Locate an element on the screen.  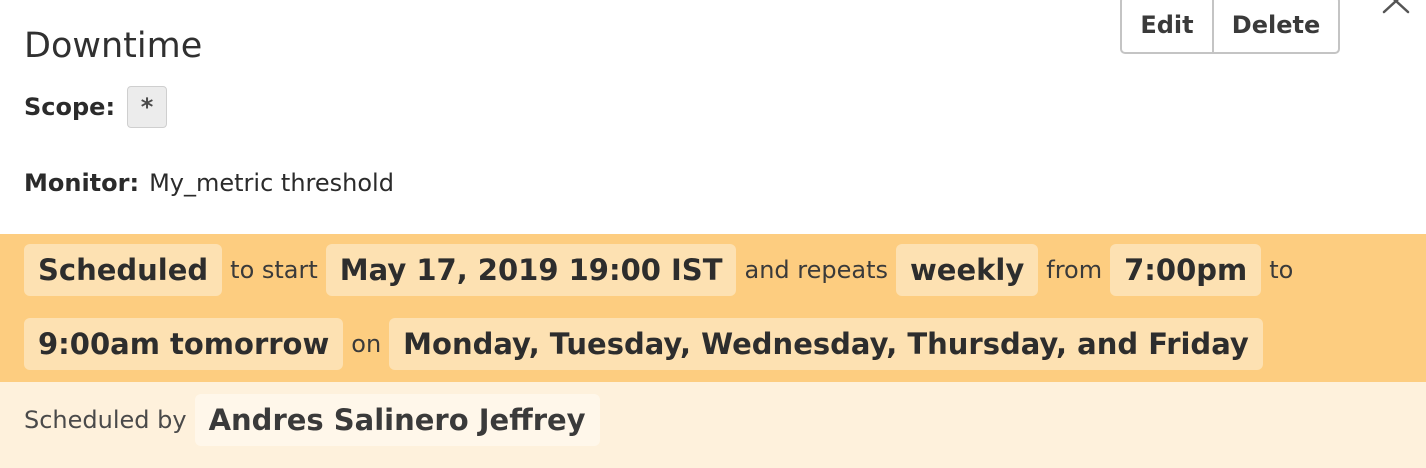
scheduled-by-row: Scheduled by Andres Salinero Jeffrey is located at coordinates (312, 420).